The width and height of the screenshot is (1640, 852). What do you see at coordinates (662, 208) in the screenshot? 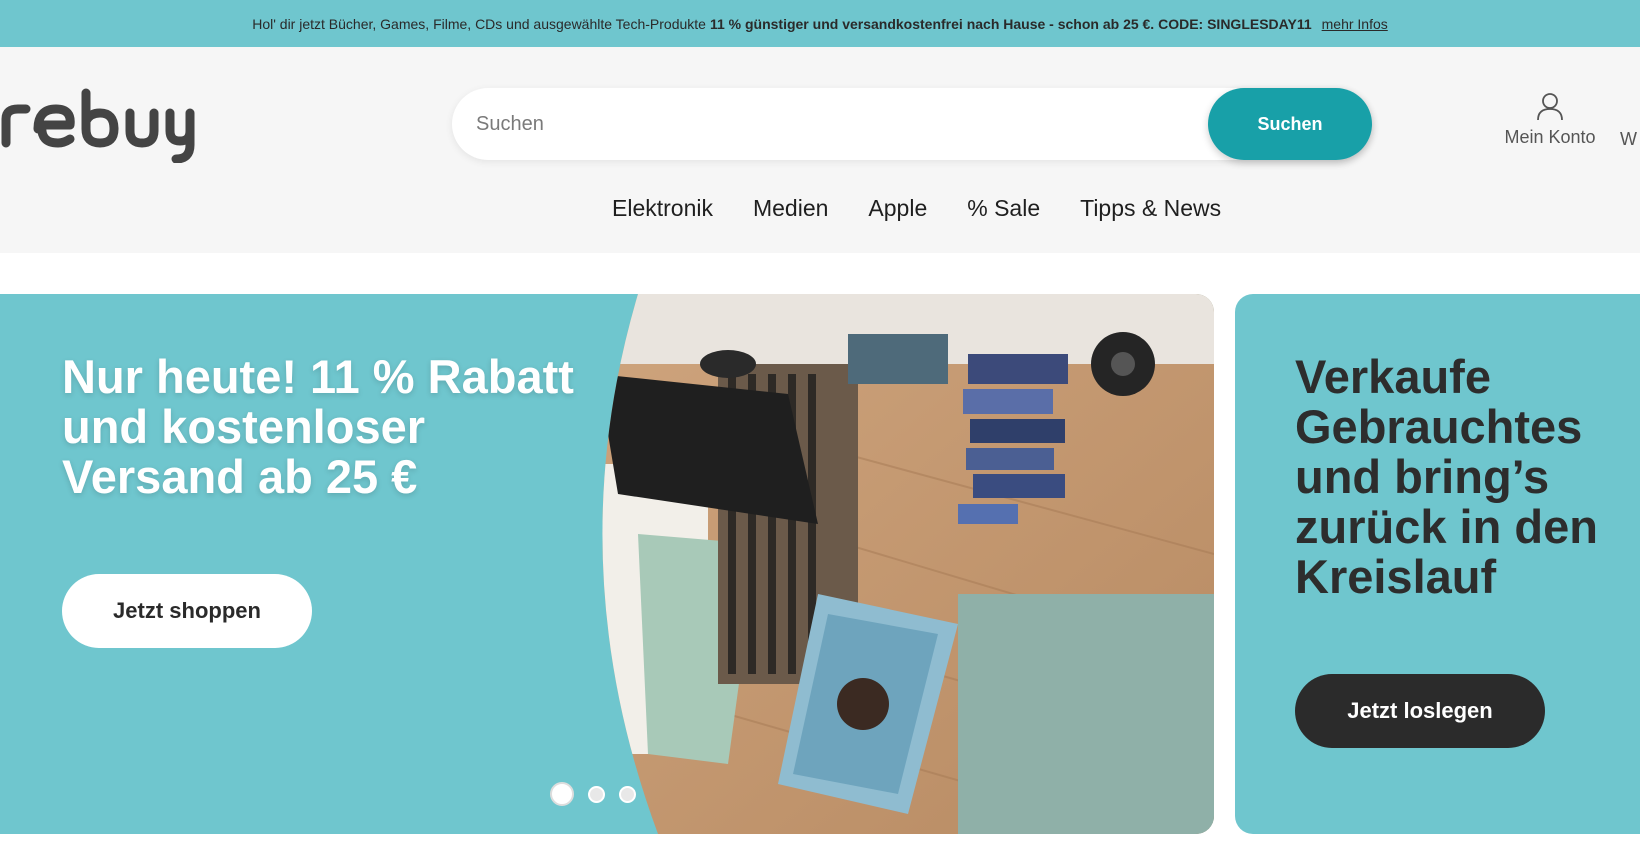
I see `nav-item-elektronik: Elektronik` at bounding box center [662, 208].